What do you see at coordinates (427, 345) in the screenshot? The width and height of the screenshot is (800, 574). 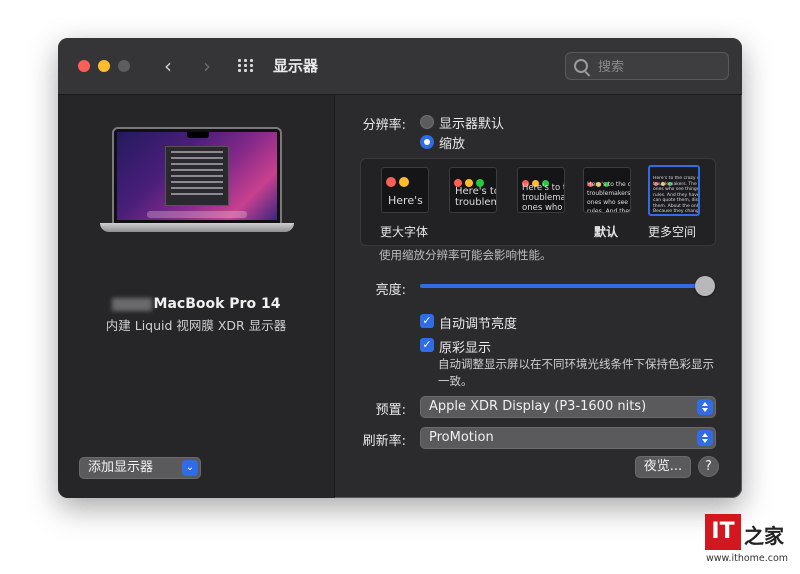 I see `true-tone-checkbox: ✓` at bounding box center [427, 345].